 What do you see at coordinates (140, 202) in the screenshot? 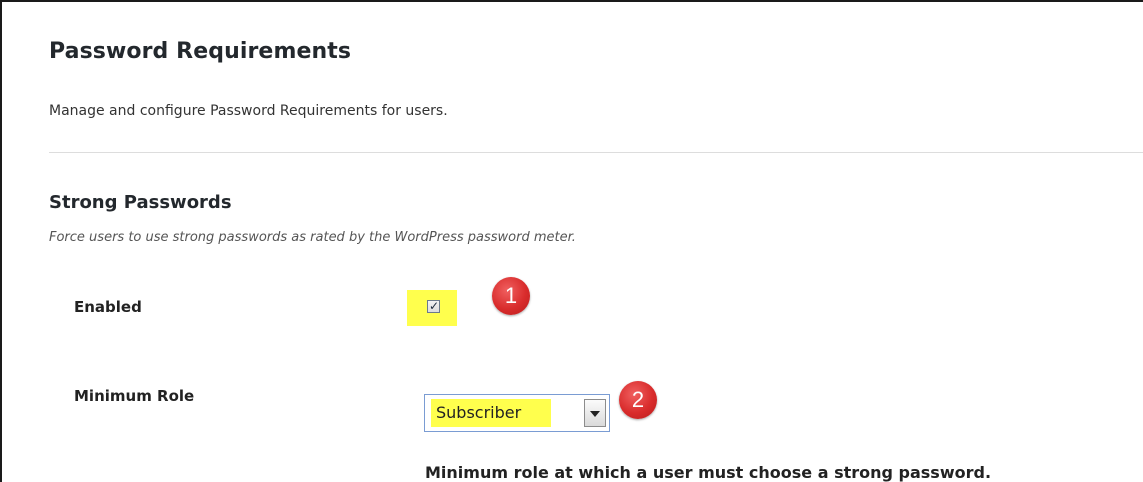
I see `section-title: Strong Passwords` at bounding box center [140, 202].